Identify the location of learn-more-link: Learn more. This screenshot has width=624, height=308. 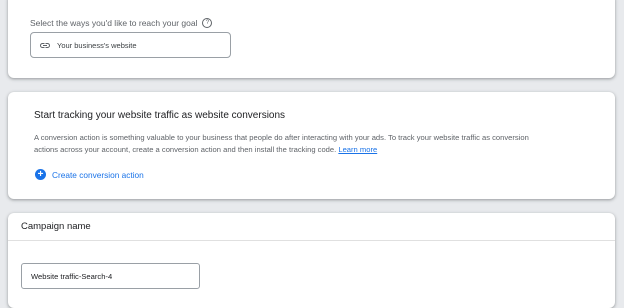
(357, 149).